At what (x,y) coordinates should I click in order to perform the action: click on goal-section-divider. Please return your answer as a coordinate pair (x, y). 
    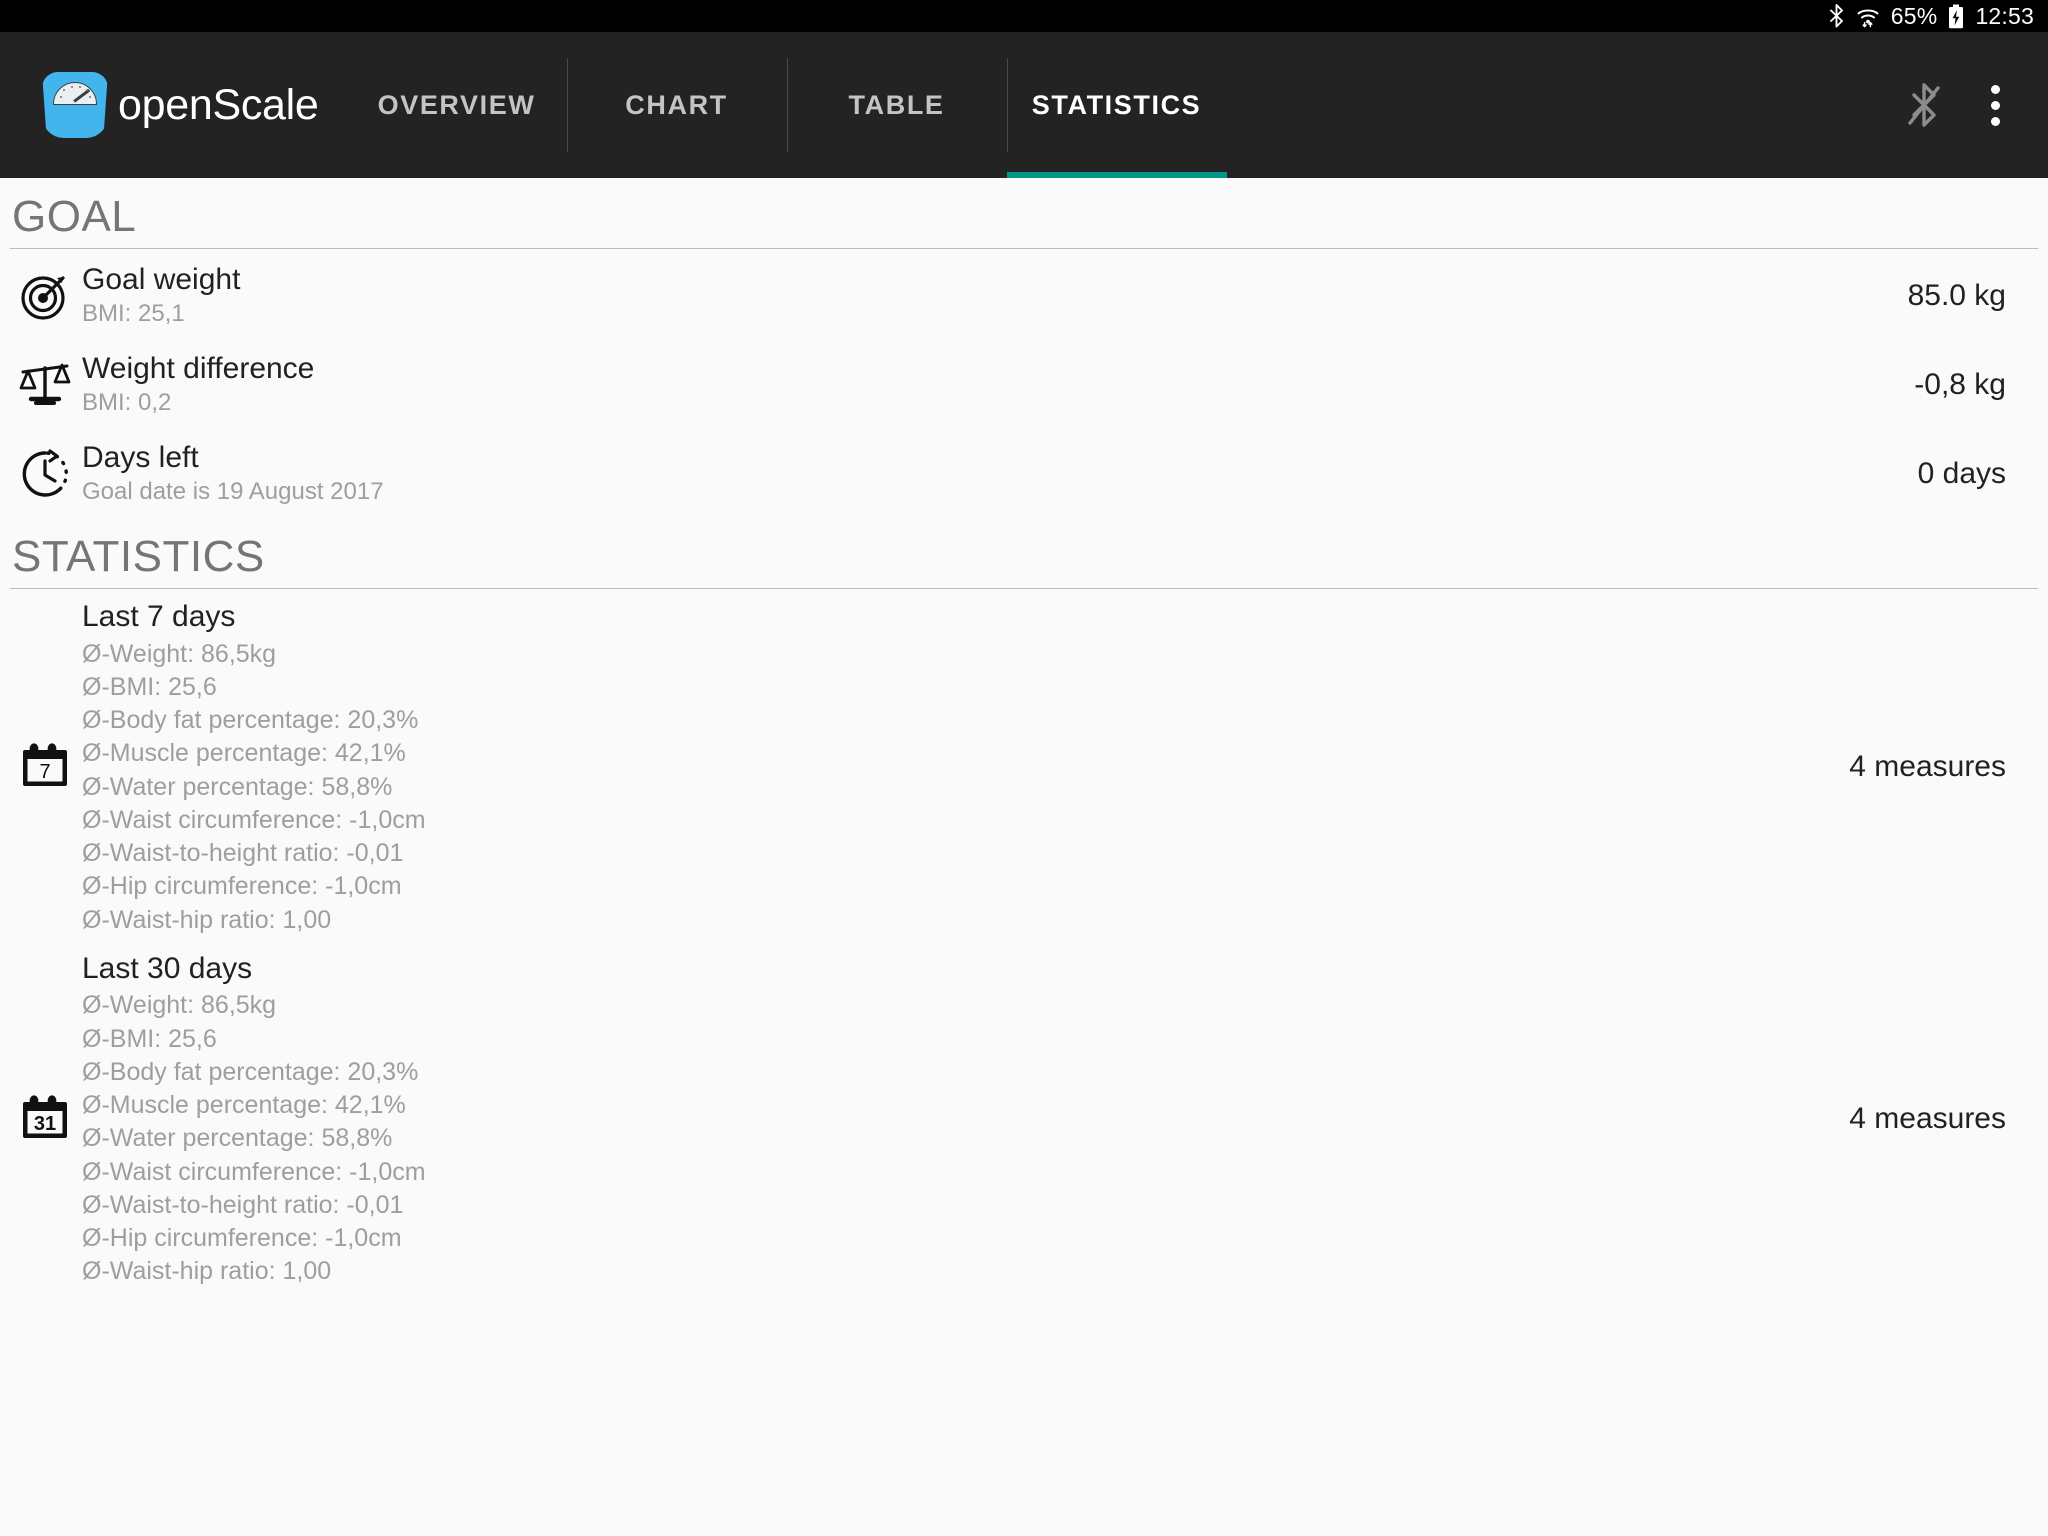
    Looking at the image, I should click on (1024, 248).